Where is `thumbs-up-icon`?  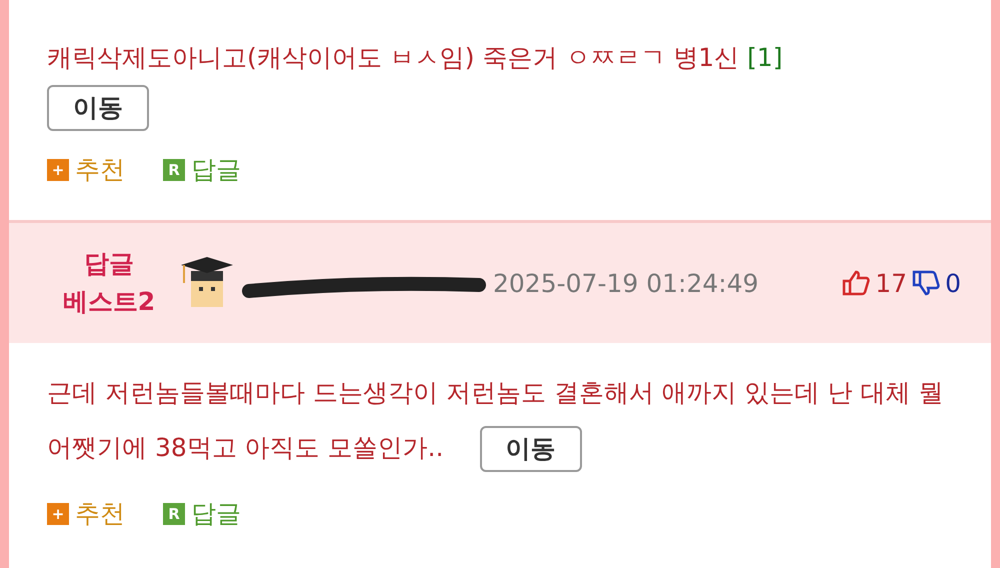
thumbs-up-icon is located at coordinates (856, 283).